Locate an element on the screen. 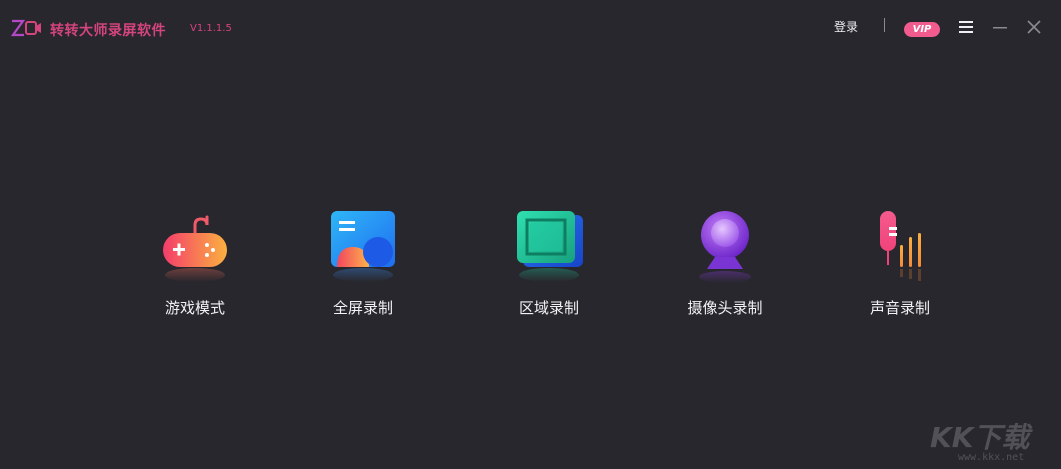 The height and width of the screenshot is (469, 1061). feature-label: 全屏录制 is located at coordinates (362, 308).